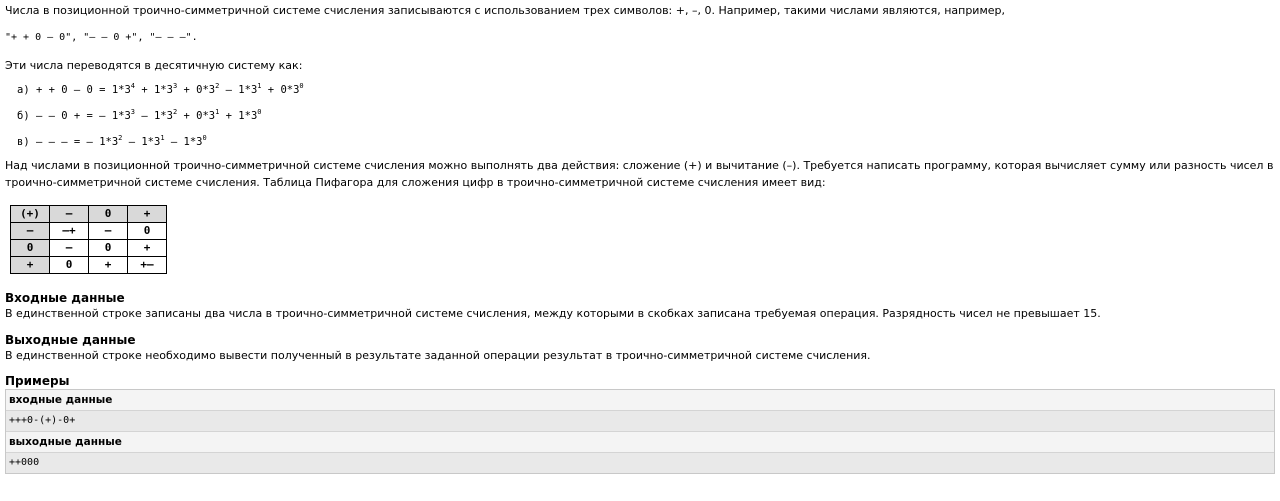 The height and width of the screenshot is (501, 1280). Describe the element at coordinates (69, 231) in the screenshot. I see `table-cell: –+` at that location.